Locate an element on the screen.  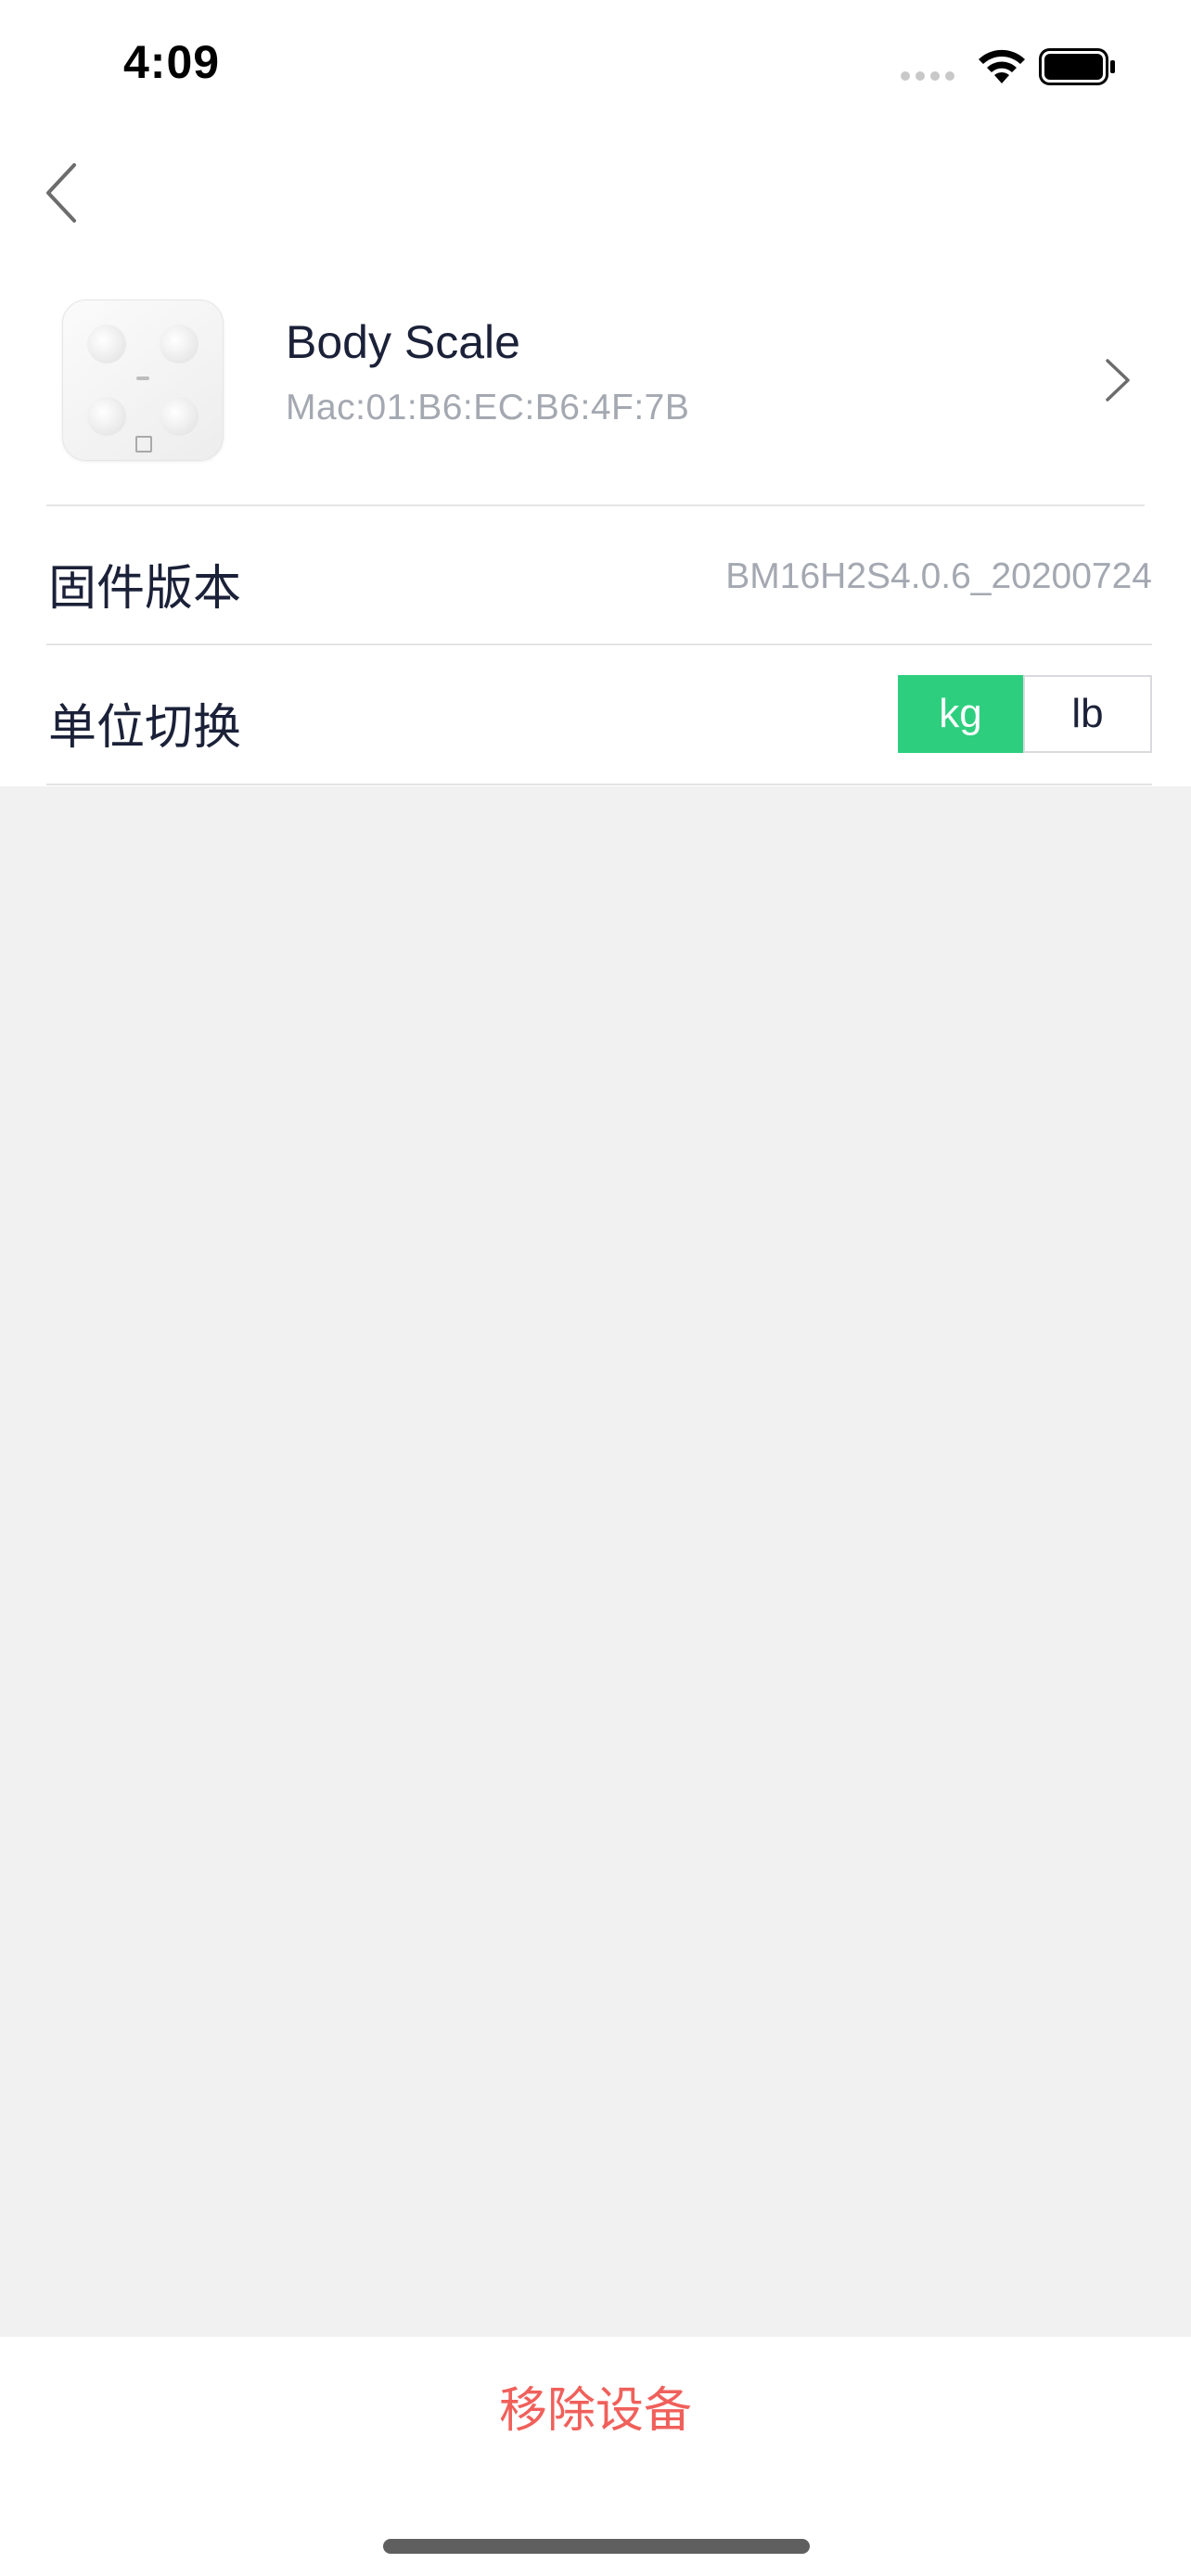
unit-switch-label: 单位切换 is located at coordinates (145, 728).